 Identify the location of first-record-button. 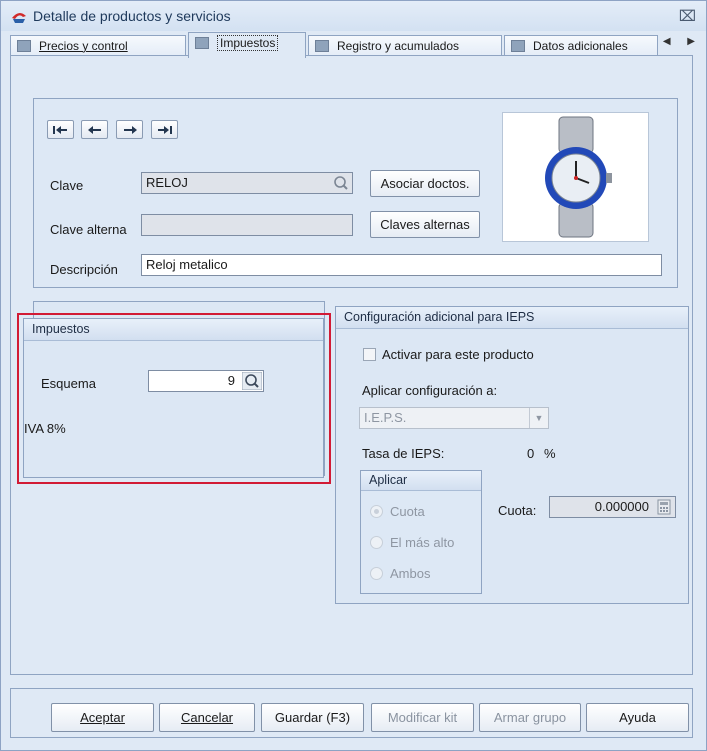
(60, 129).